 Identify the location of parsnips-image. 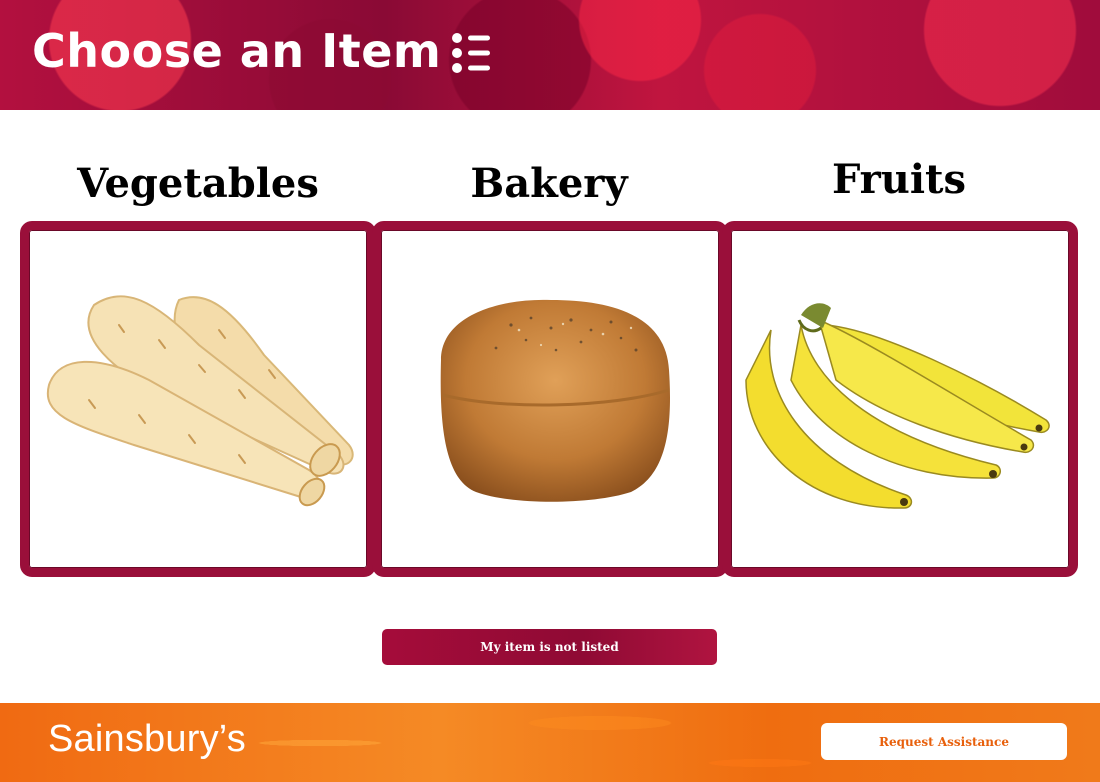
(200, 401).